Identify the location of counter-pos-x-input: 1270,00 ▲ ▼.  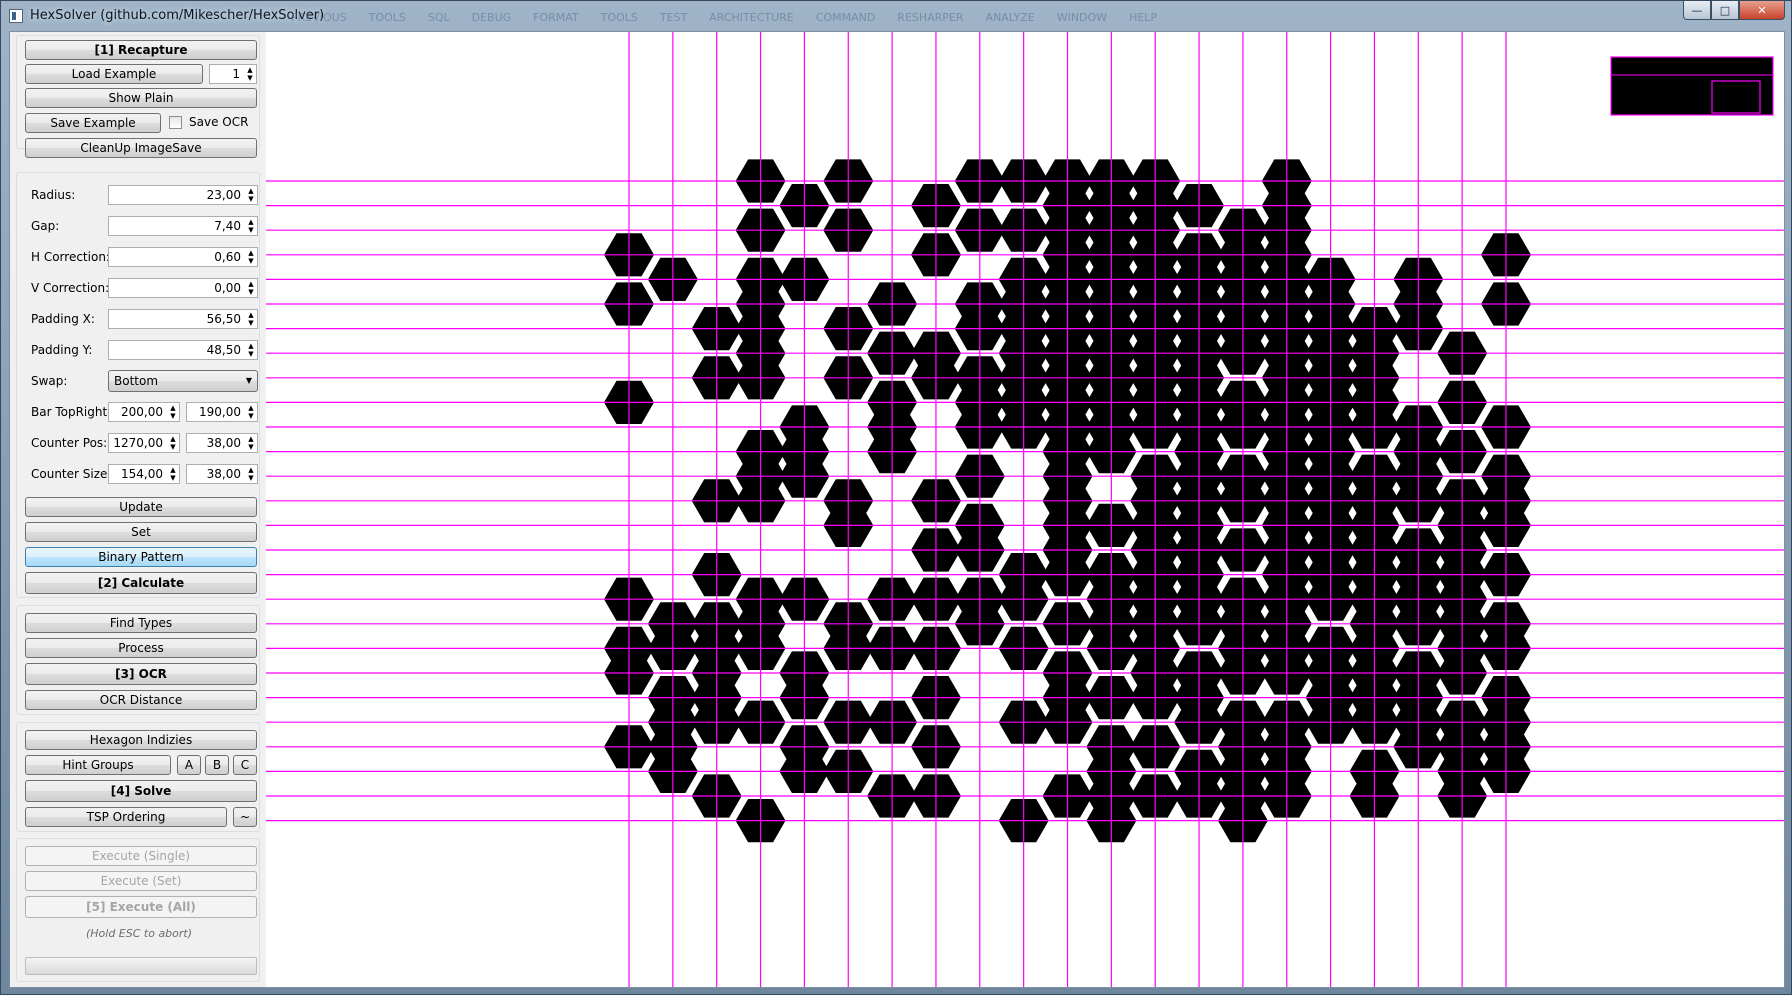
(144, 443).